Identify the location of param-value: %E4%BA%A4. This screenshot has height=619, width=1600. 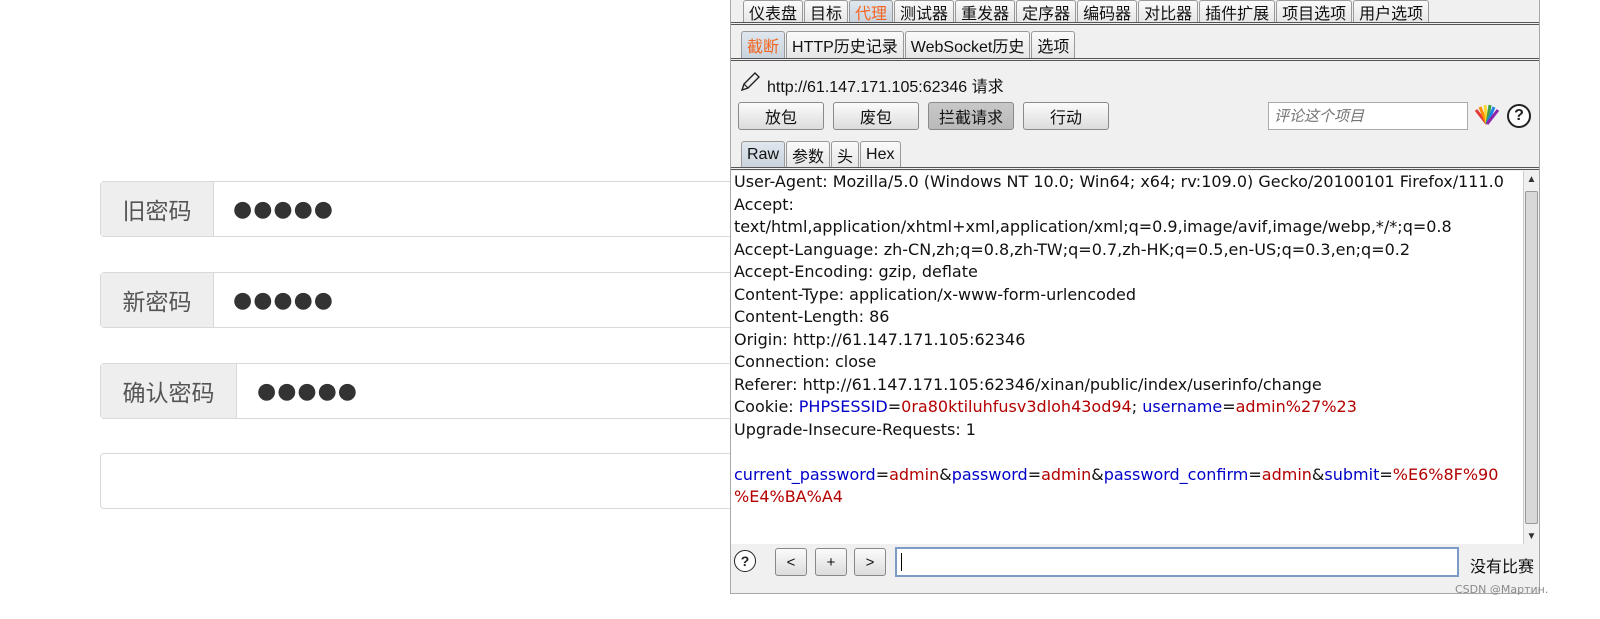
(788, 496).